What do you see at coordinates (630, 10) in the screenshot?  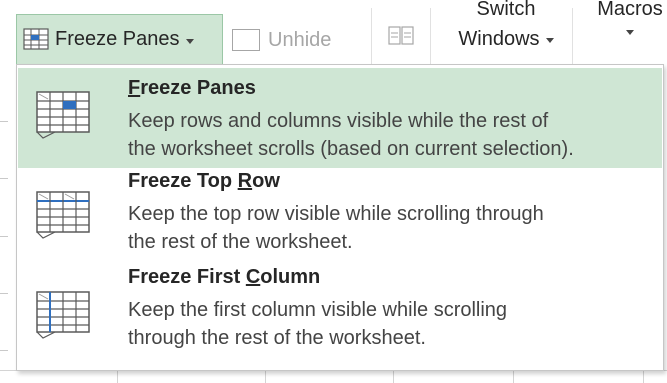 I see `macros-label: Macros` at bounding box center [630, 10].